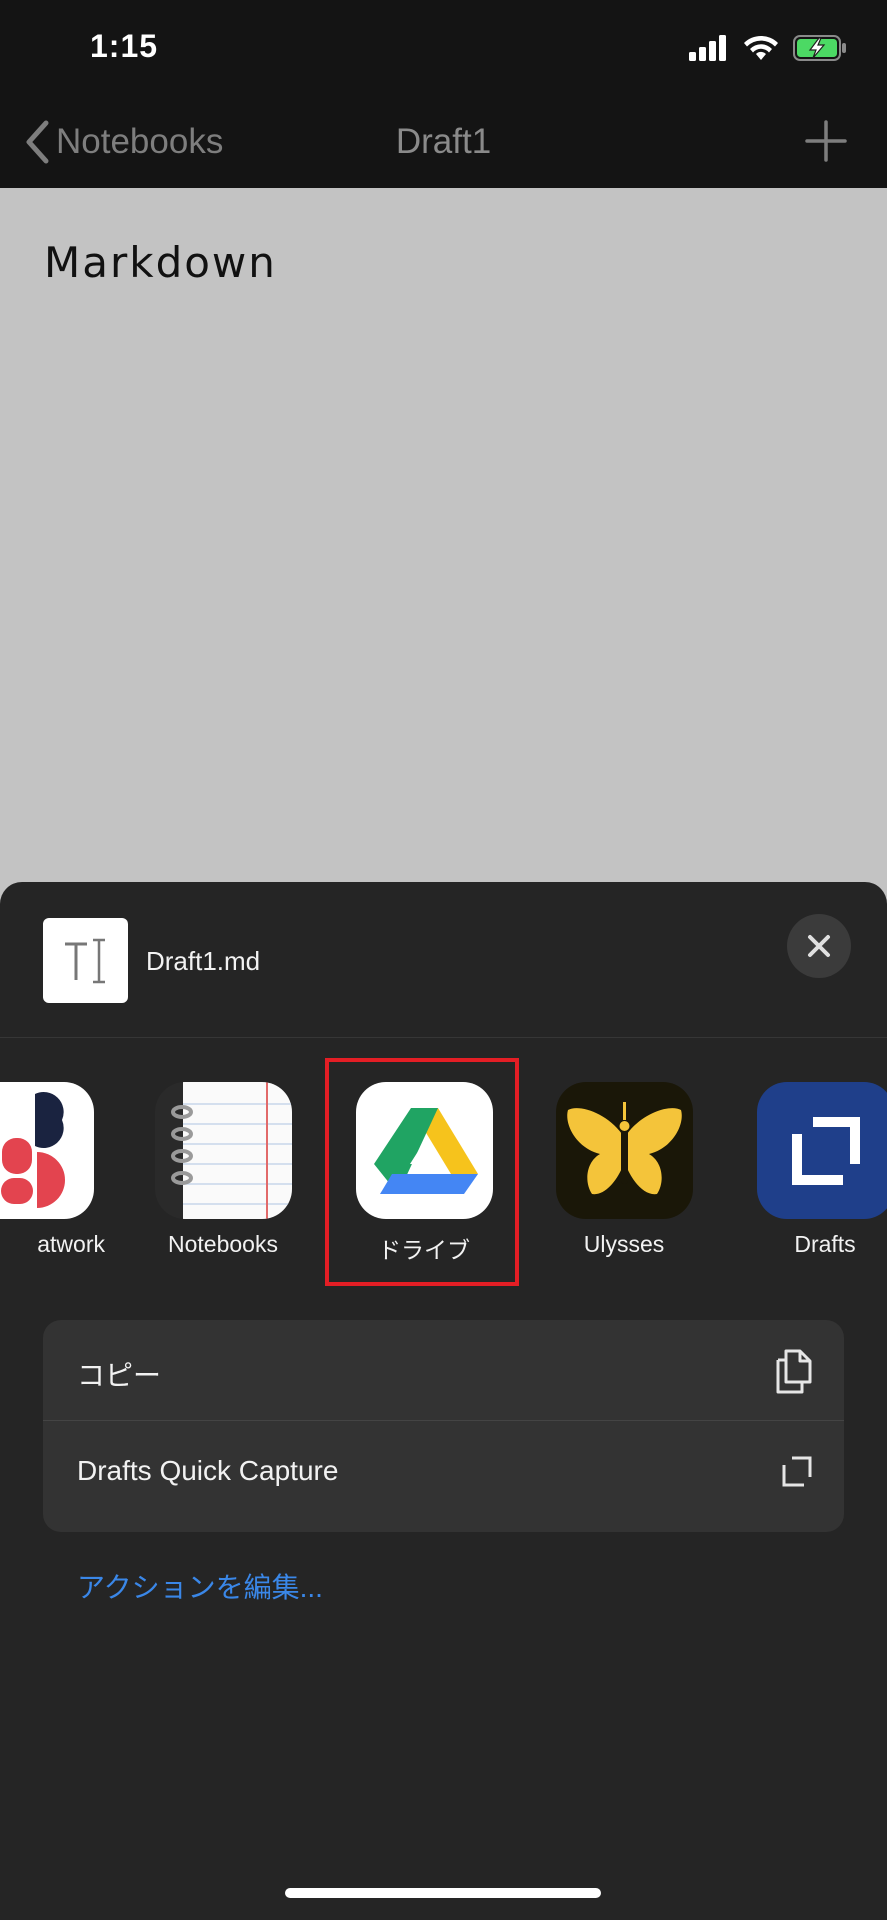 This screenshot has height=1920, width=887. I want to click on app-atwork: atwork, so click(57, 1170).